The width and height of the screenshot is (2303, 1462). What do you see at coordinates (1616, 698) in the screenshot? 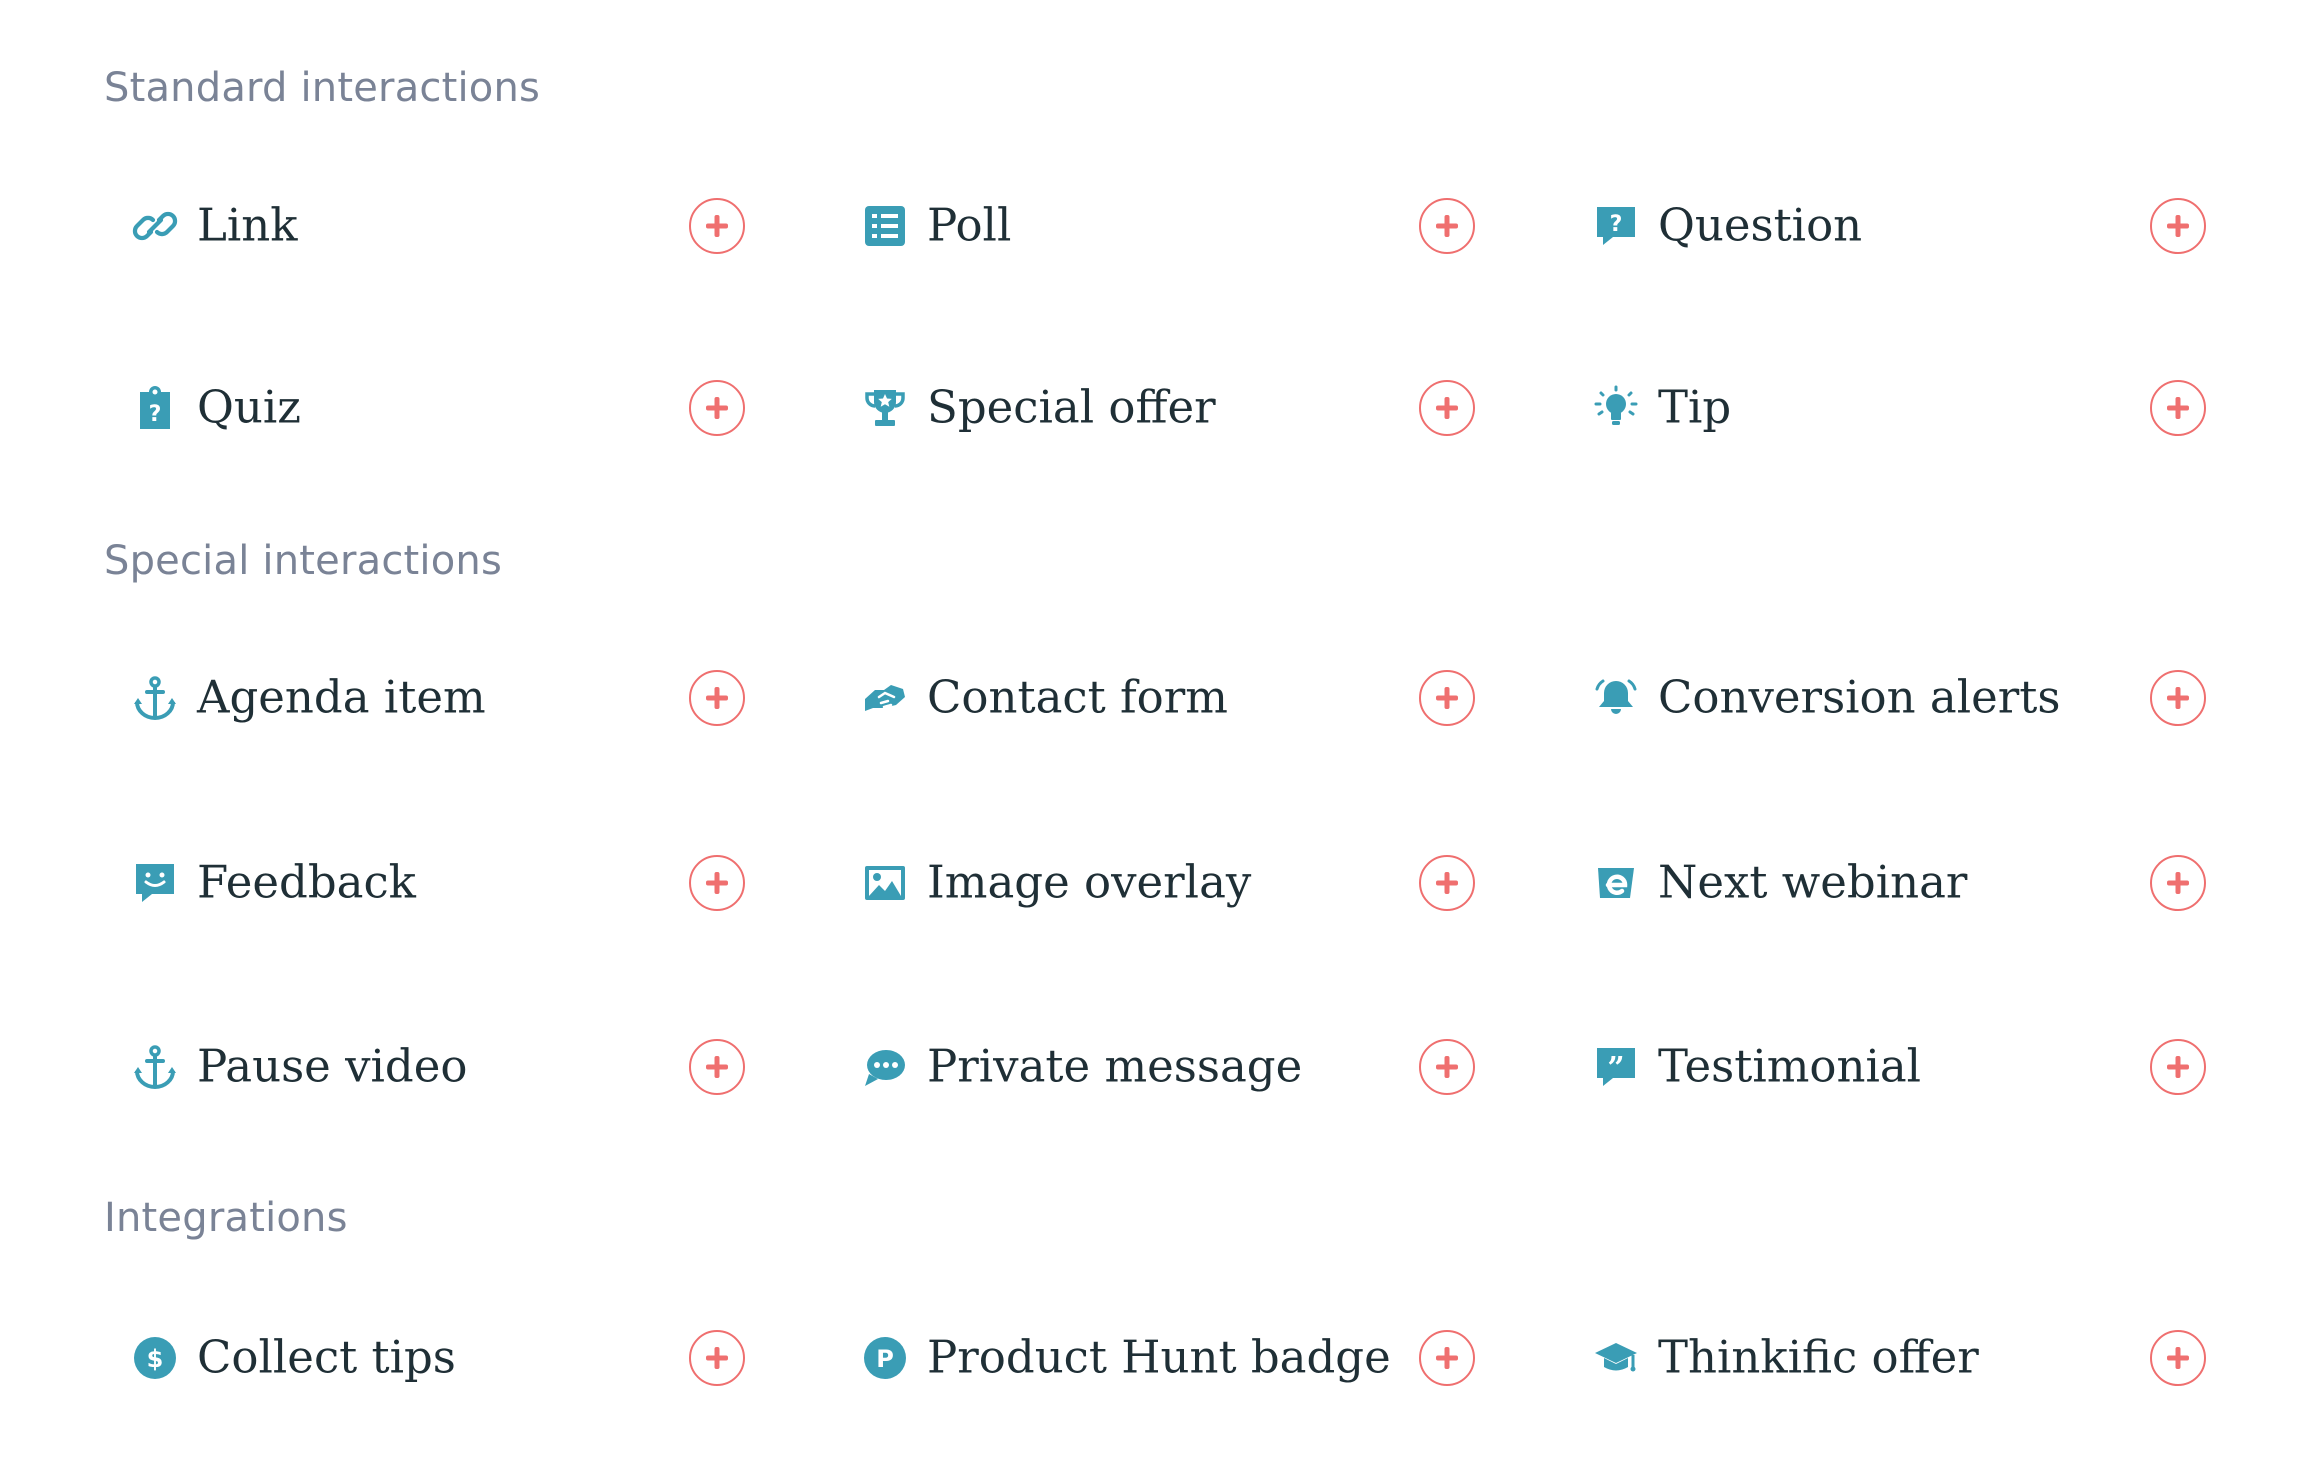
I see `bell-icon` at bounding box center [1616, 698].